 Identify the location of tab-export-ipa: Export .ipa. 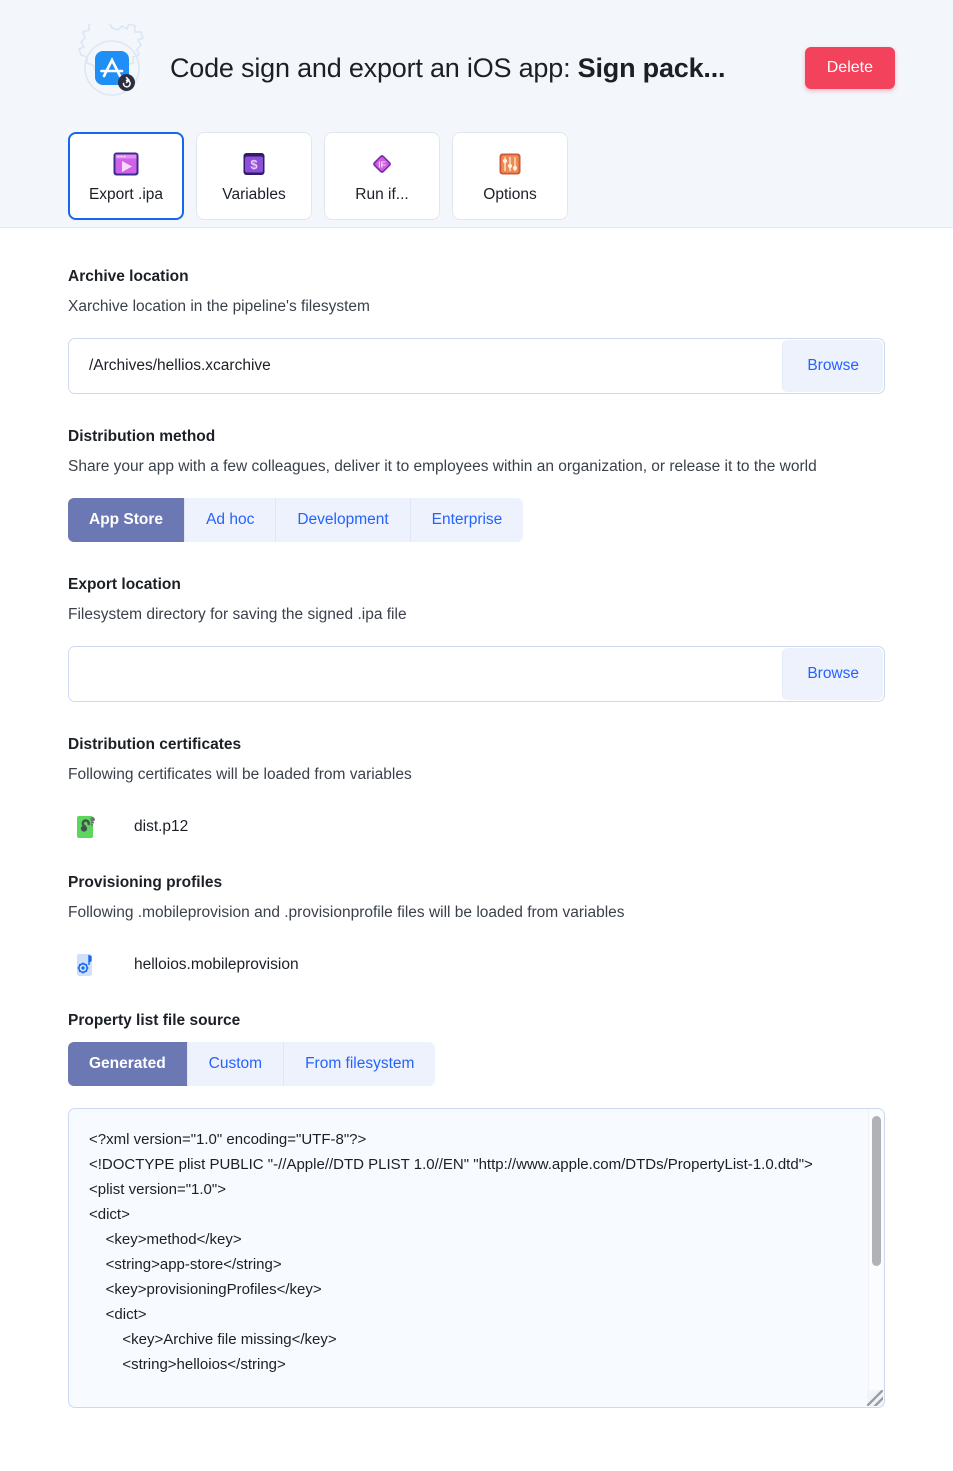
(126, 176).